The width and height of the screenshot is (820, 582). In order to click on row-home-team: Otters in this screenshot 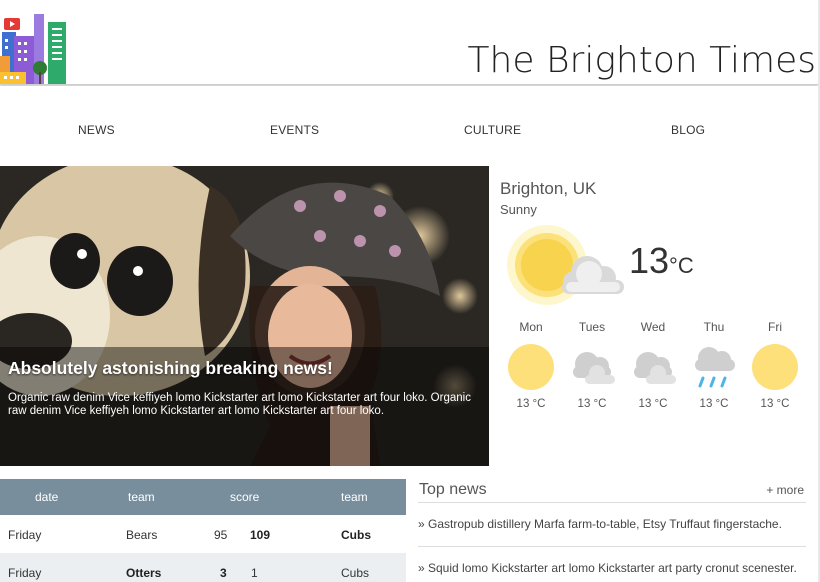, I will do `click(144, 573)`.